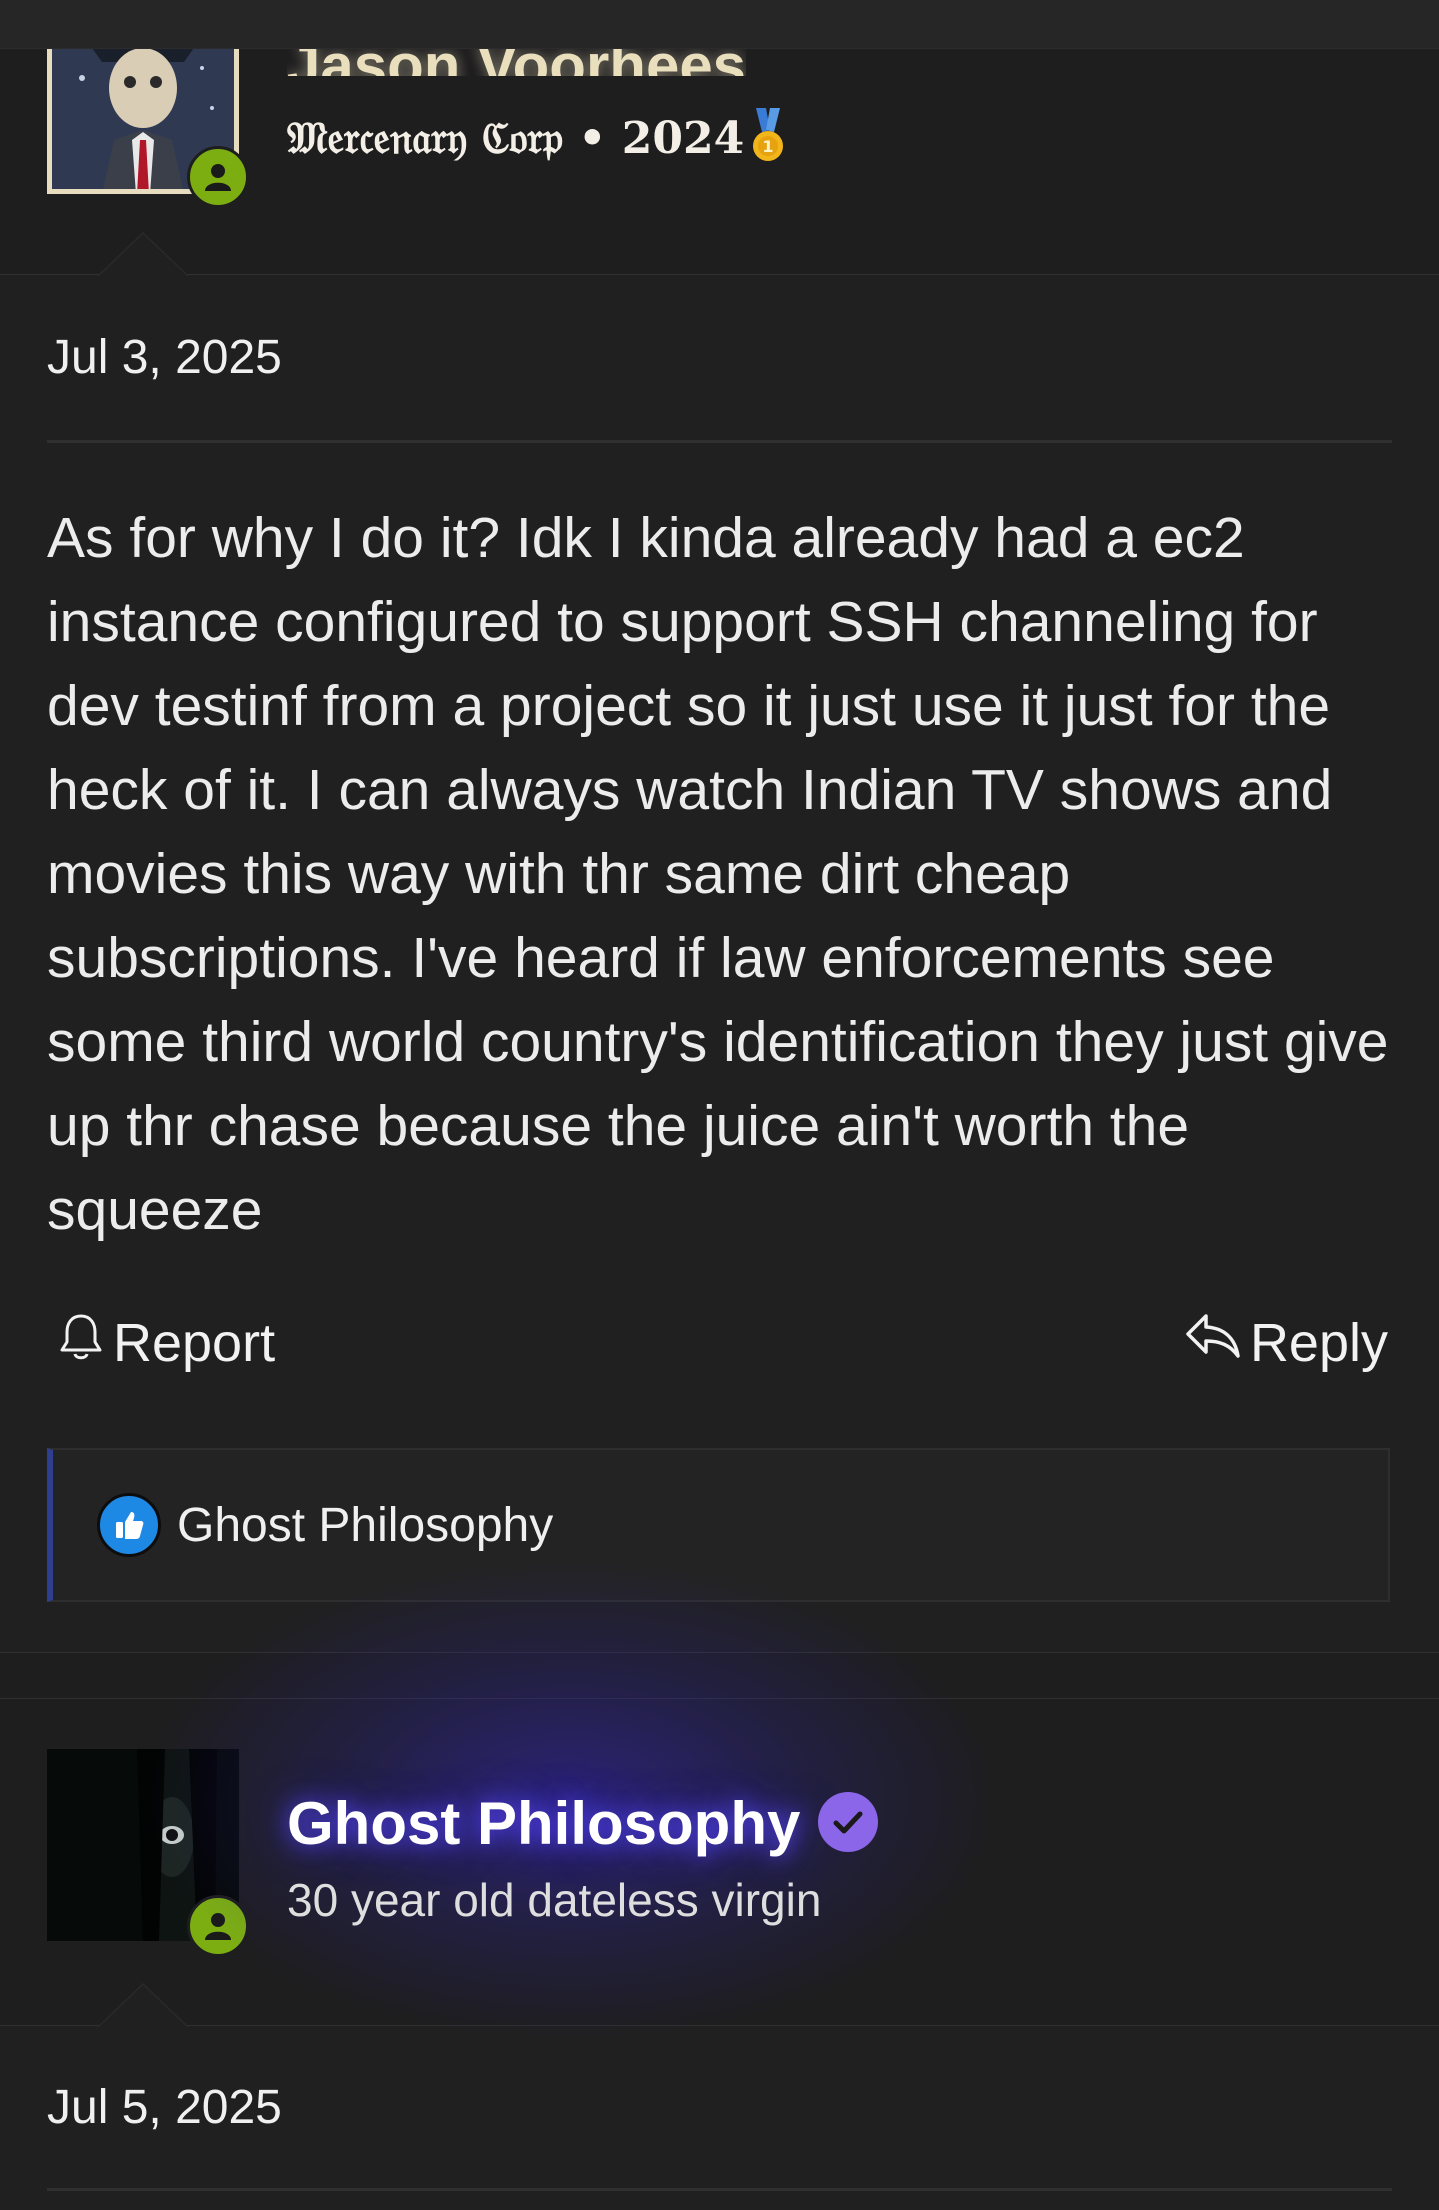 The height and width of the screenshot is (2210, 1439). I want to click on report-label: Report, so click(194, 1342).